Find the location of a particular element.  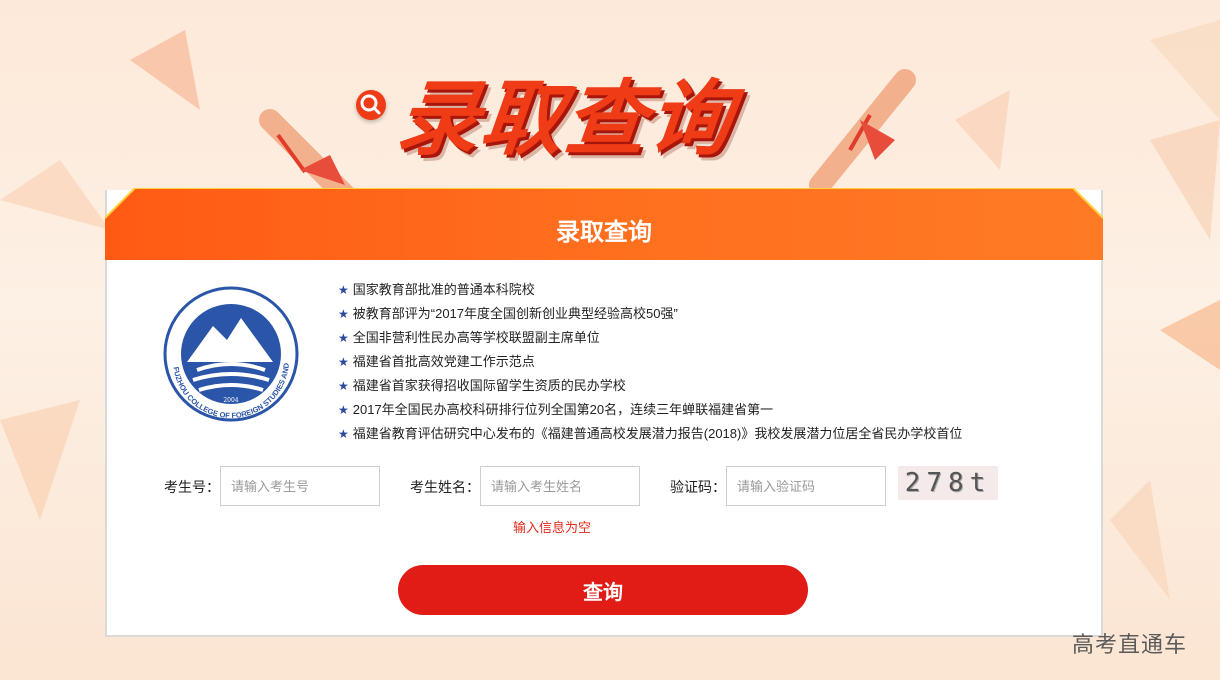

list-item: ★ 福建省首家获得招收国际留学生资质的民办学校 is located at coordinates (650, 386).